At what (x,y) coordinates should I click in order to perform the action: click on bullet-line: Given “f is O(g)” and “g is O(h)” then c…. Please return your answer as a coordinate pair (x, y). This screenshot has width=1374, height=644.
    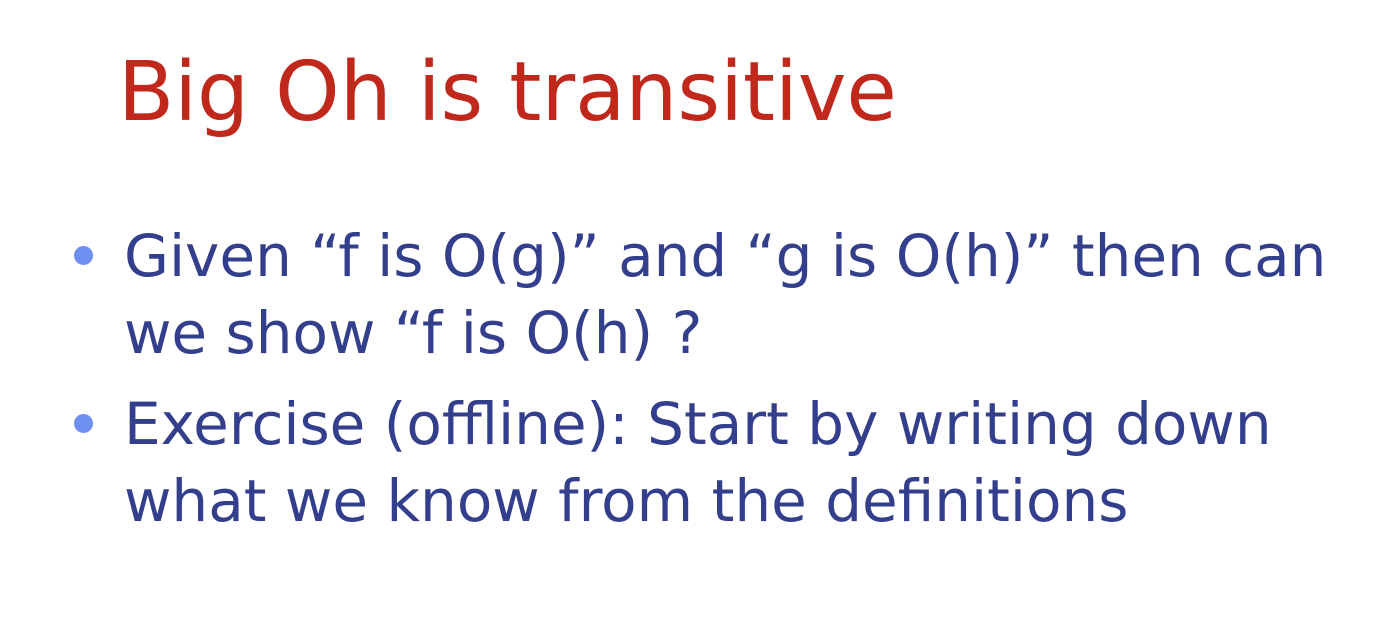
    Looking at the image, I should click on (725, 256).